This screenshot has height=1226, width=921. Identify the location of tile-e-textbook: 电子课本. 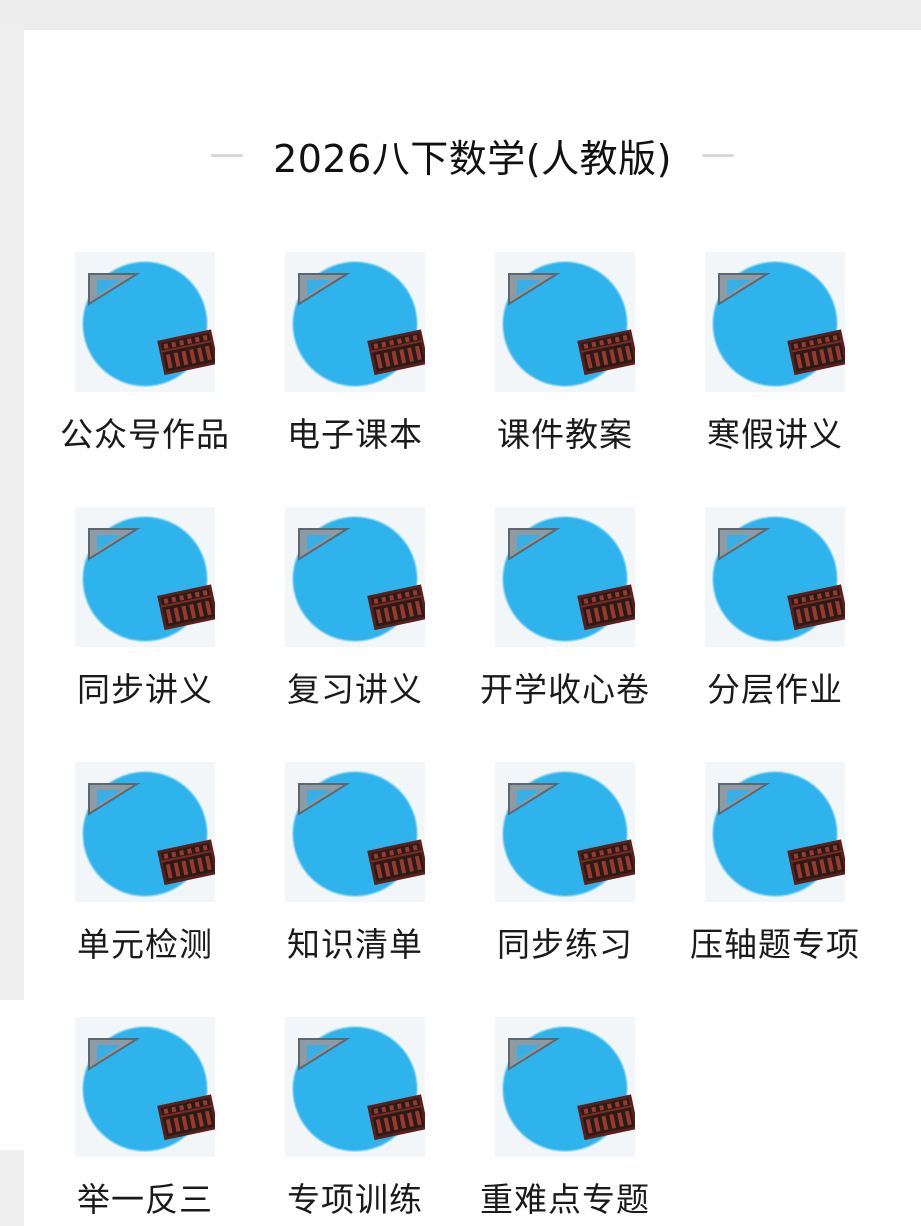
(355, 347).